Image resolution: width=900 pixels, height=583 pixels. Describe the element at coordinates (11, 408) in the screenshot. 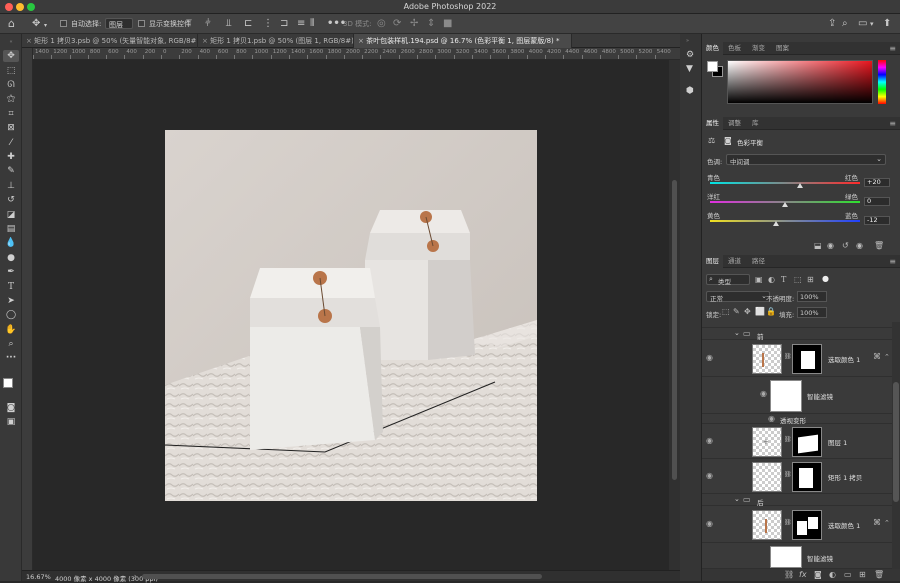

I see `quick-mask-icon: ◙` at that location.